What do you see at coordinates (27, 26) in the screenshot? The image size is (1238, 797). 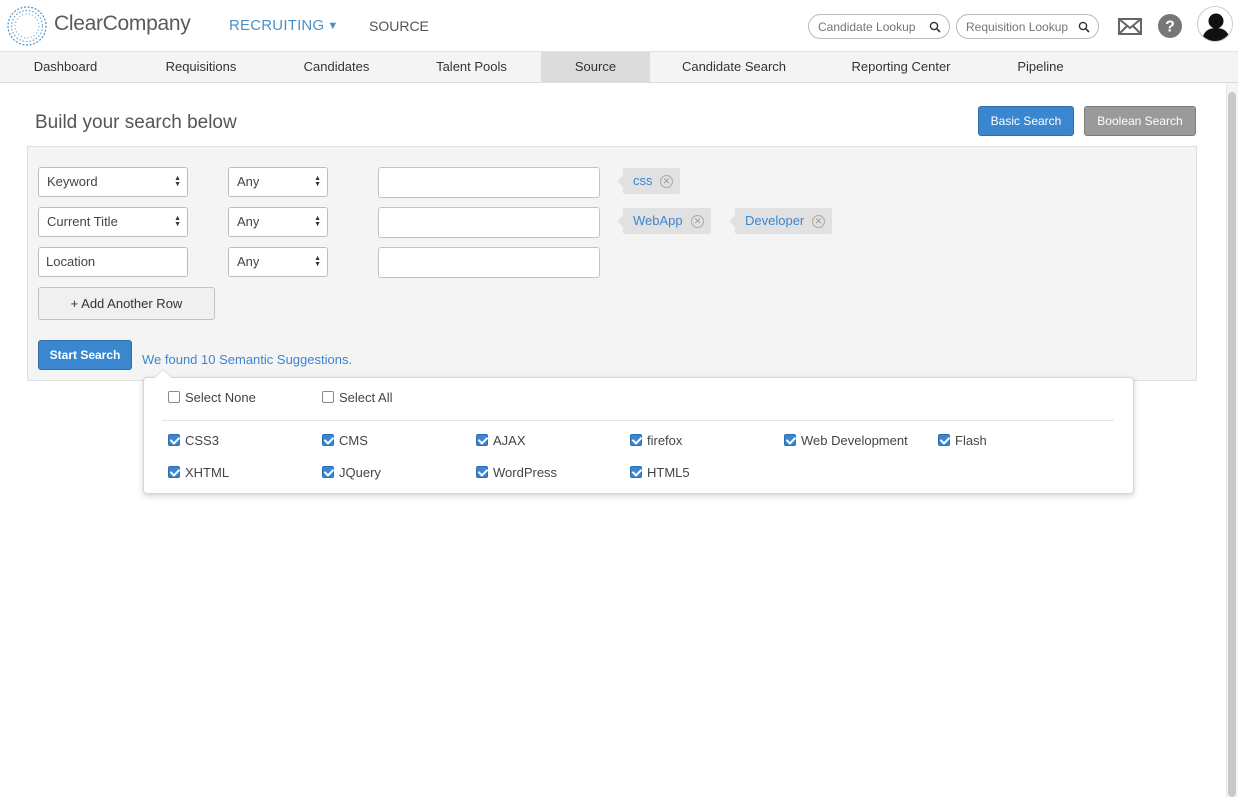 I see `clearcompany-logo-icon` at bounding box center [27, 26].